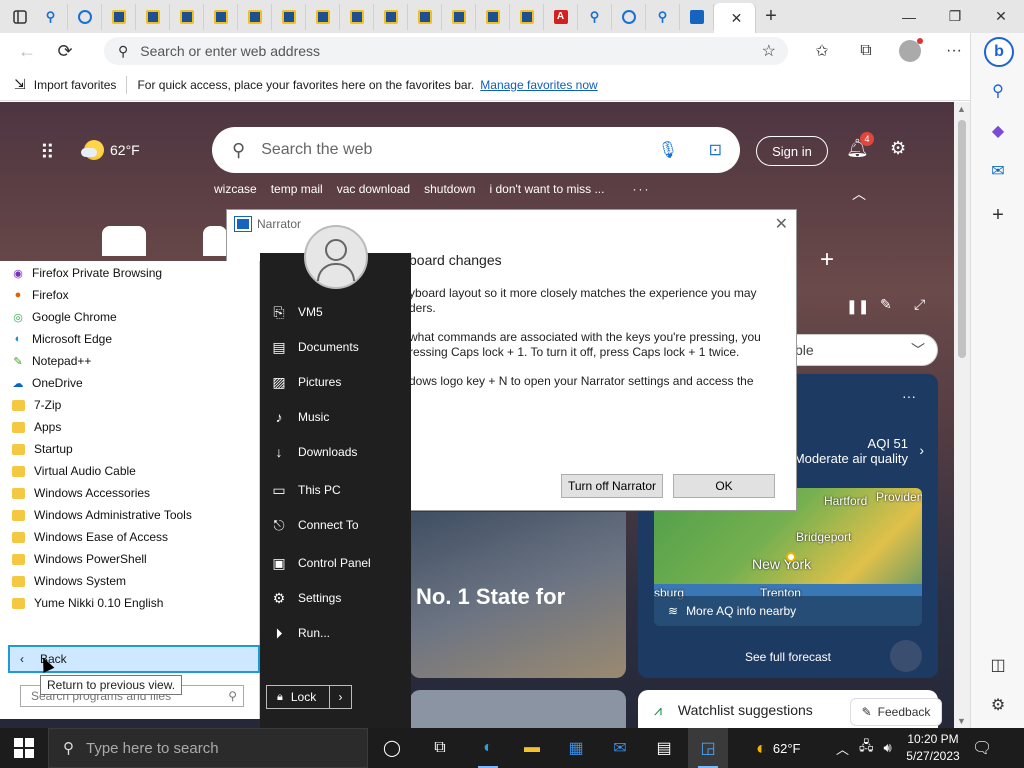 This screenshot has height=768, width=1024. I want to click on program-folder: Windows PowerShell, so click(78, 559).